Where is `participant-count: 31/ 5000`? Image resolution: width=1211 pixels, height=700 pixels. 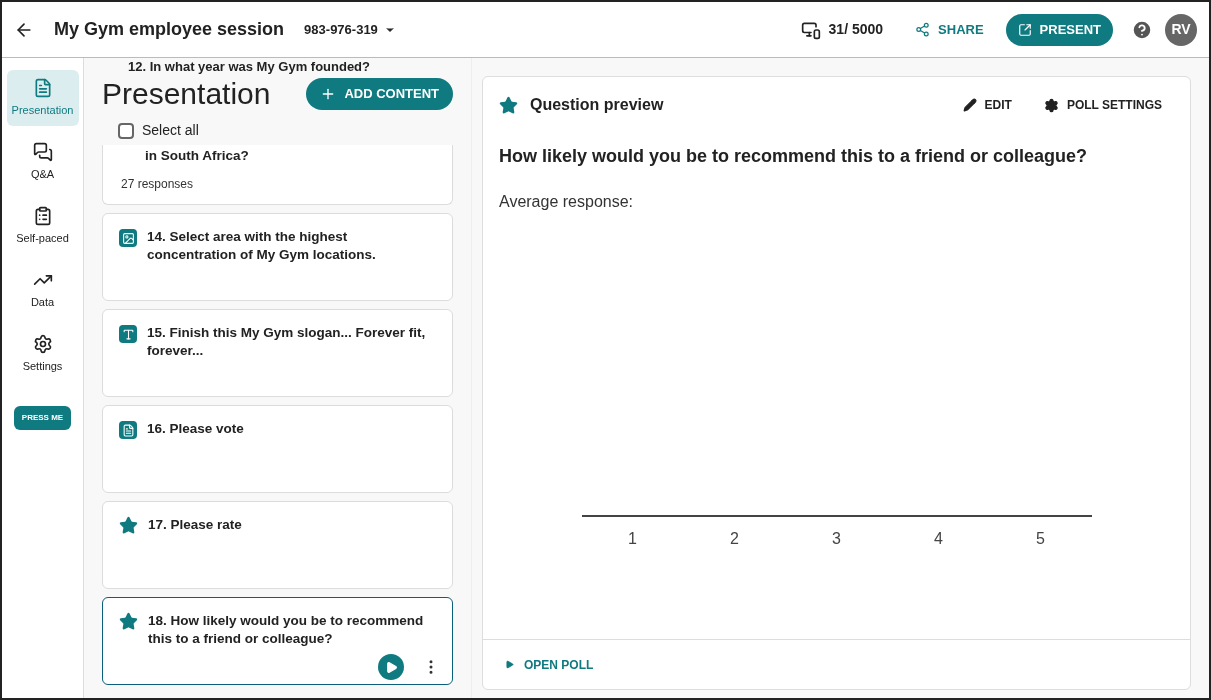
participant-count: 31/ 5000 is located at coordinates (856, 29).